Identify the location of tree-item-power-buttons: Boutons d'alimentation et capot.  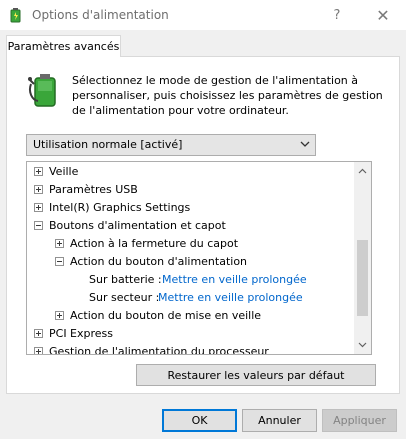
(190, 226).